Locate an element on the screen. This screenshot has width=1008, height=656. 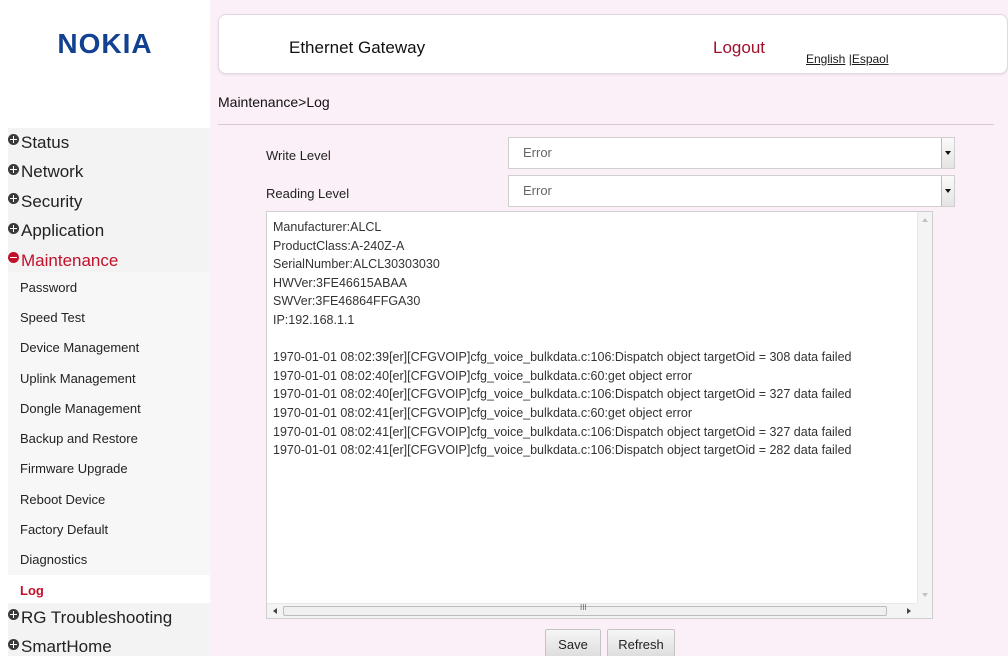
nav-item-label: Application is located at coordinates (63, 231).